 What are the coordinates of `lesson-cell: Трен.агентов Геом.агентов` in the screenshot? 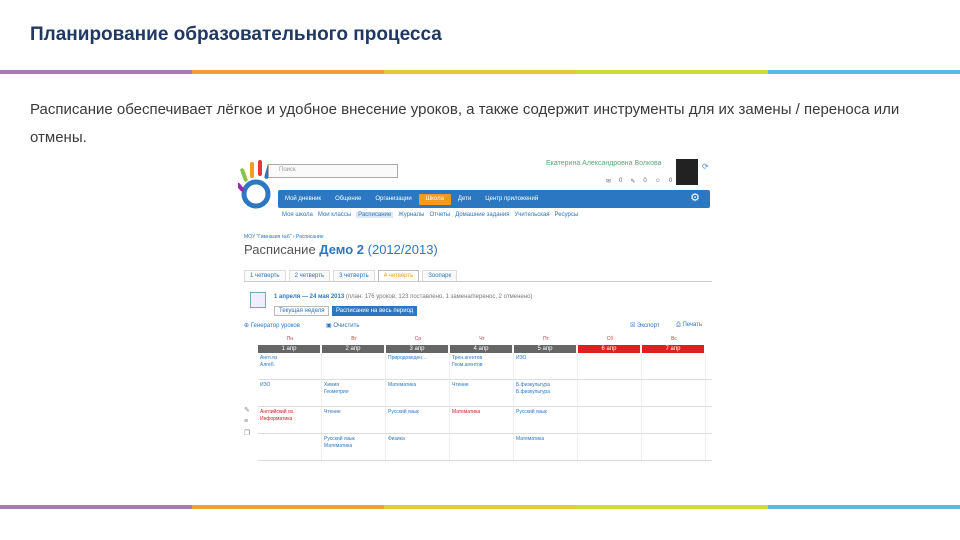 It's located at (482, 366).